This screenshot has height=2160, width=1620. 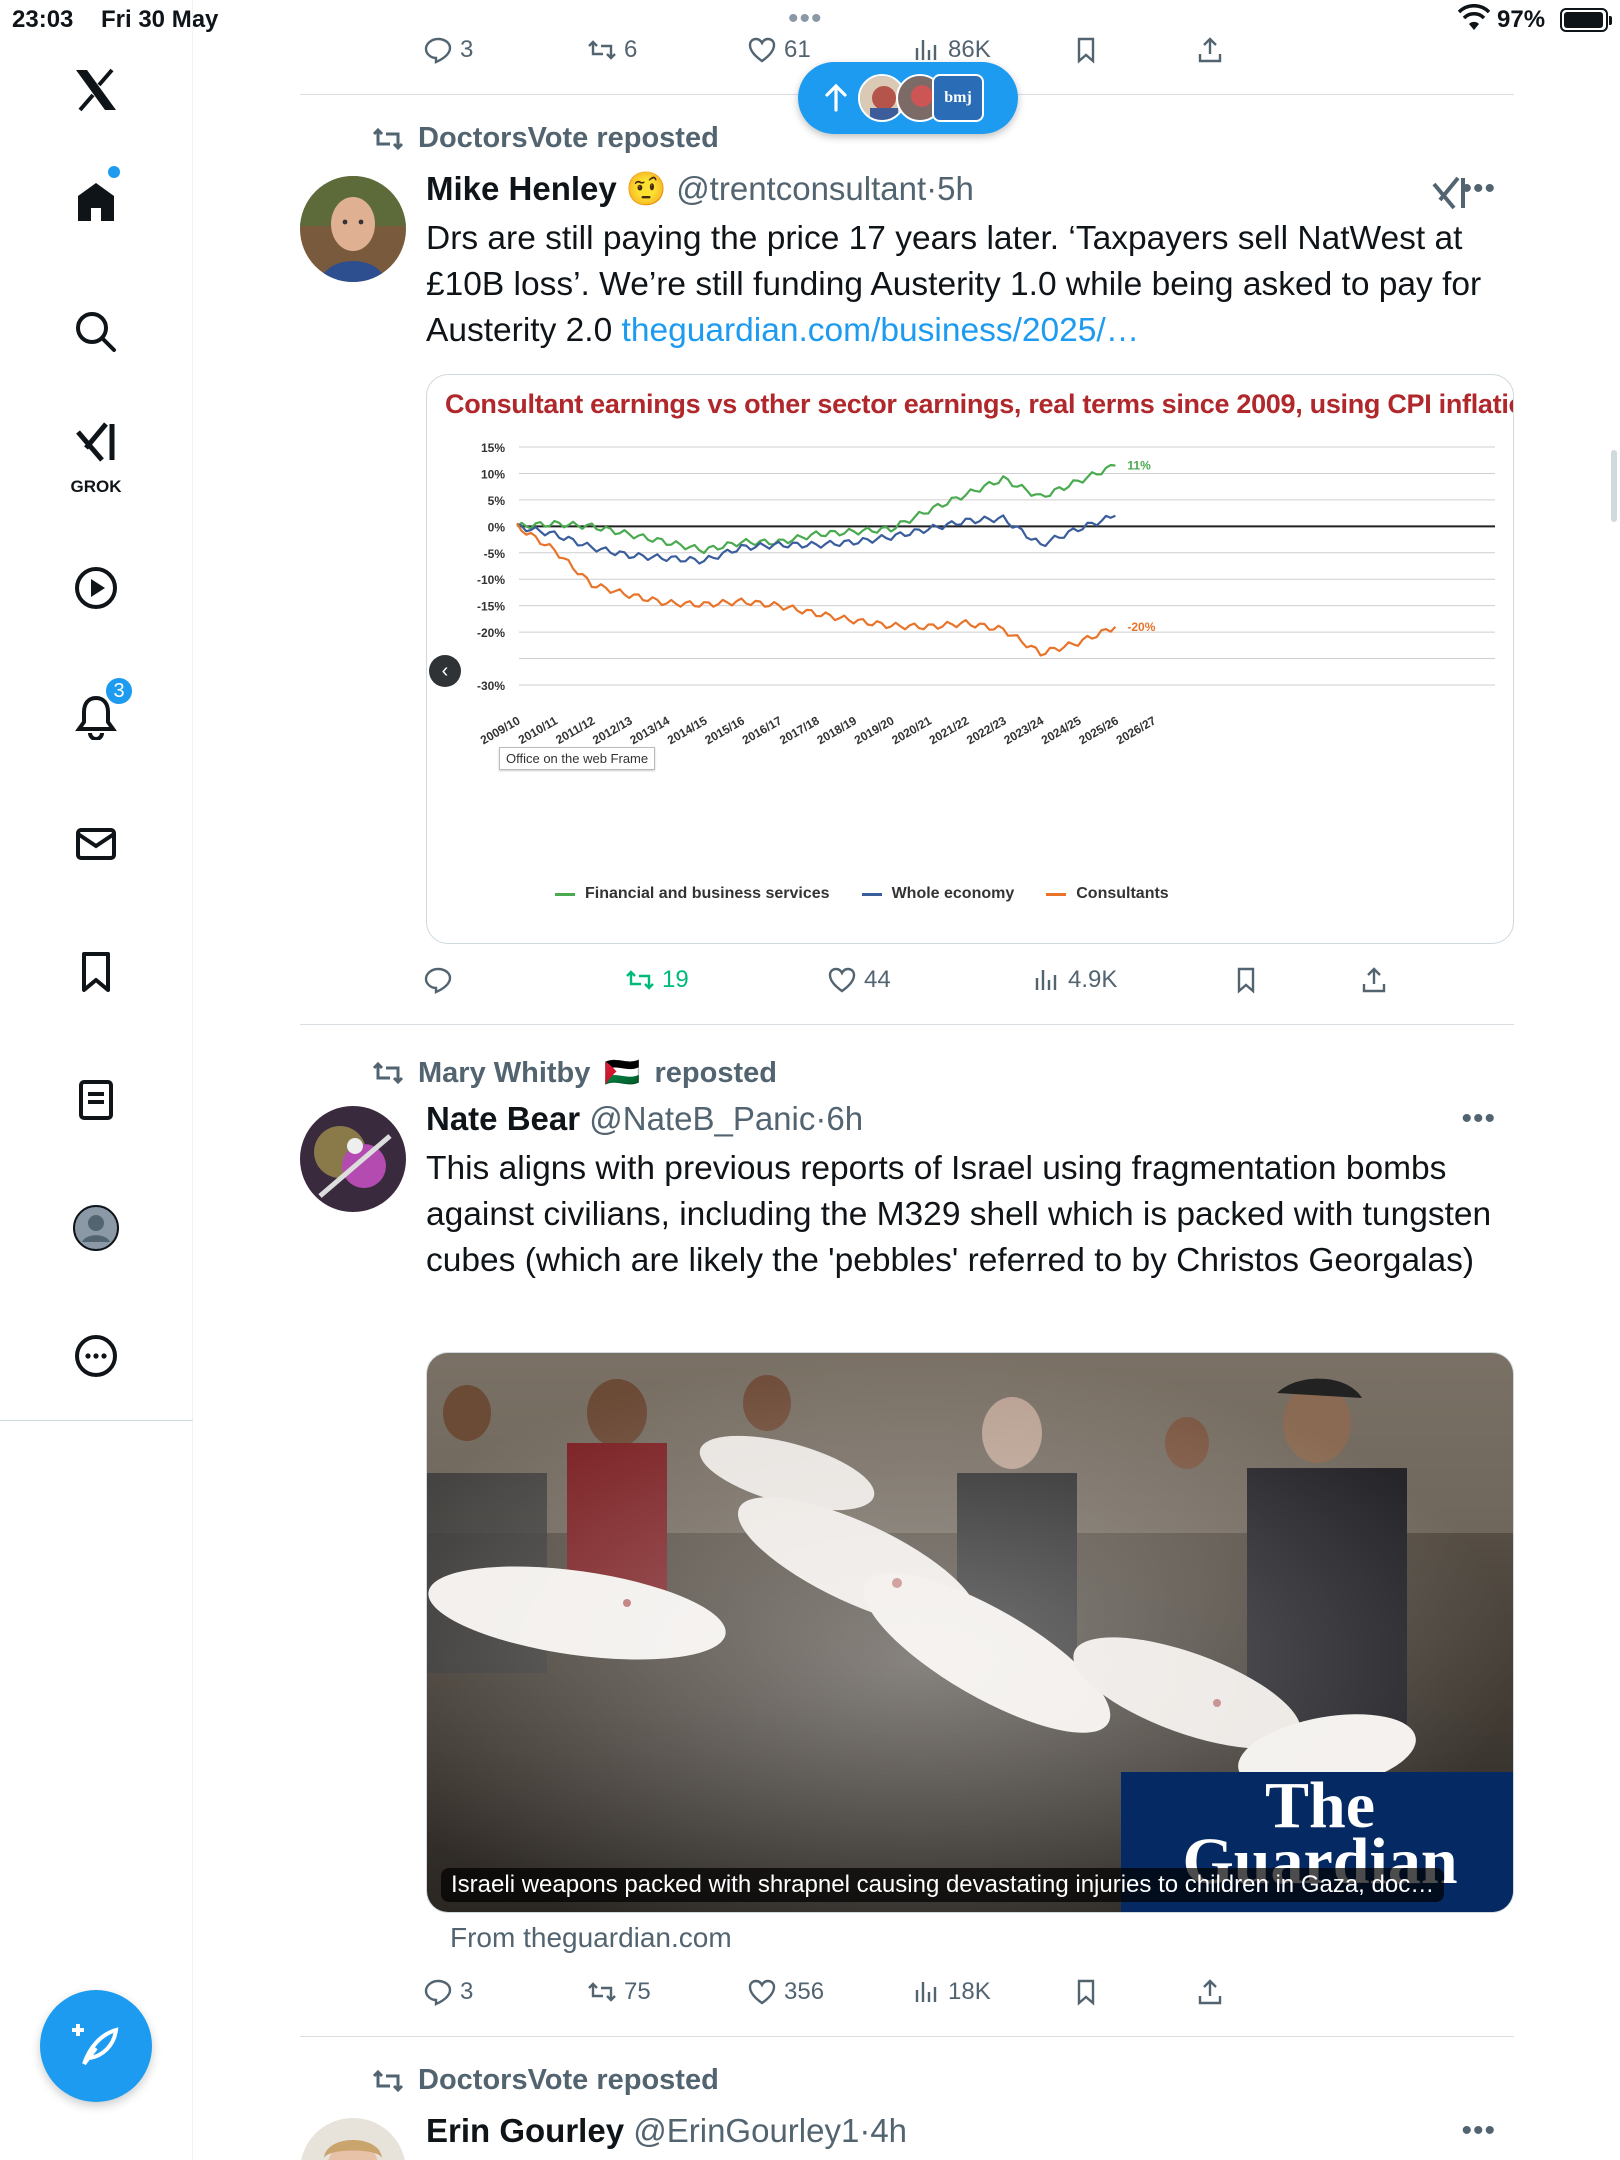 I want to click on play-circle-icon, so click(x=96, y=588).